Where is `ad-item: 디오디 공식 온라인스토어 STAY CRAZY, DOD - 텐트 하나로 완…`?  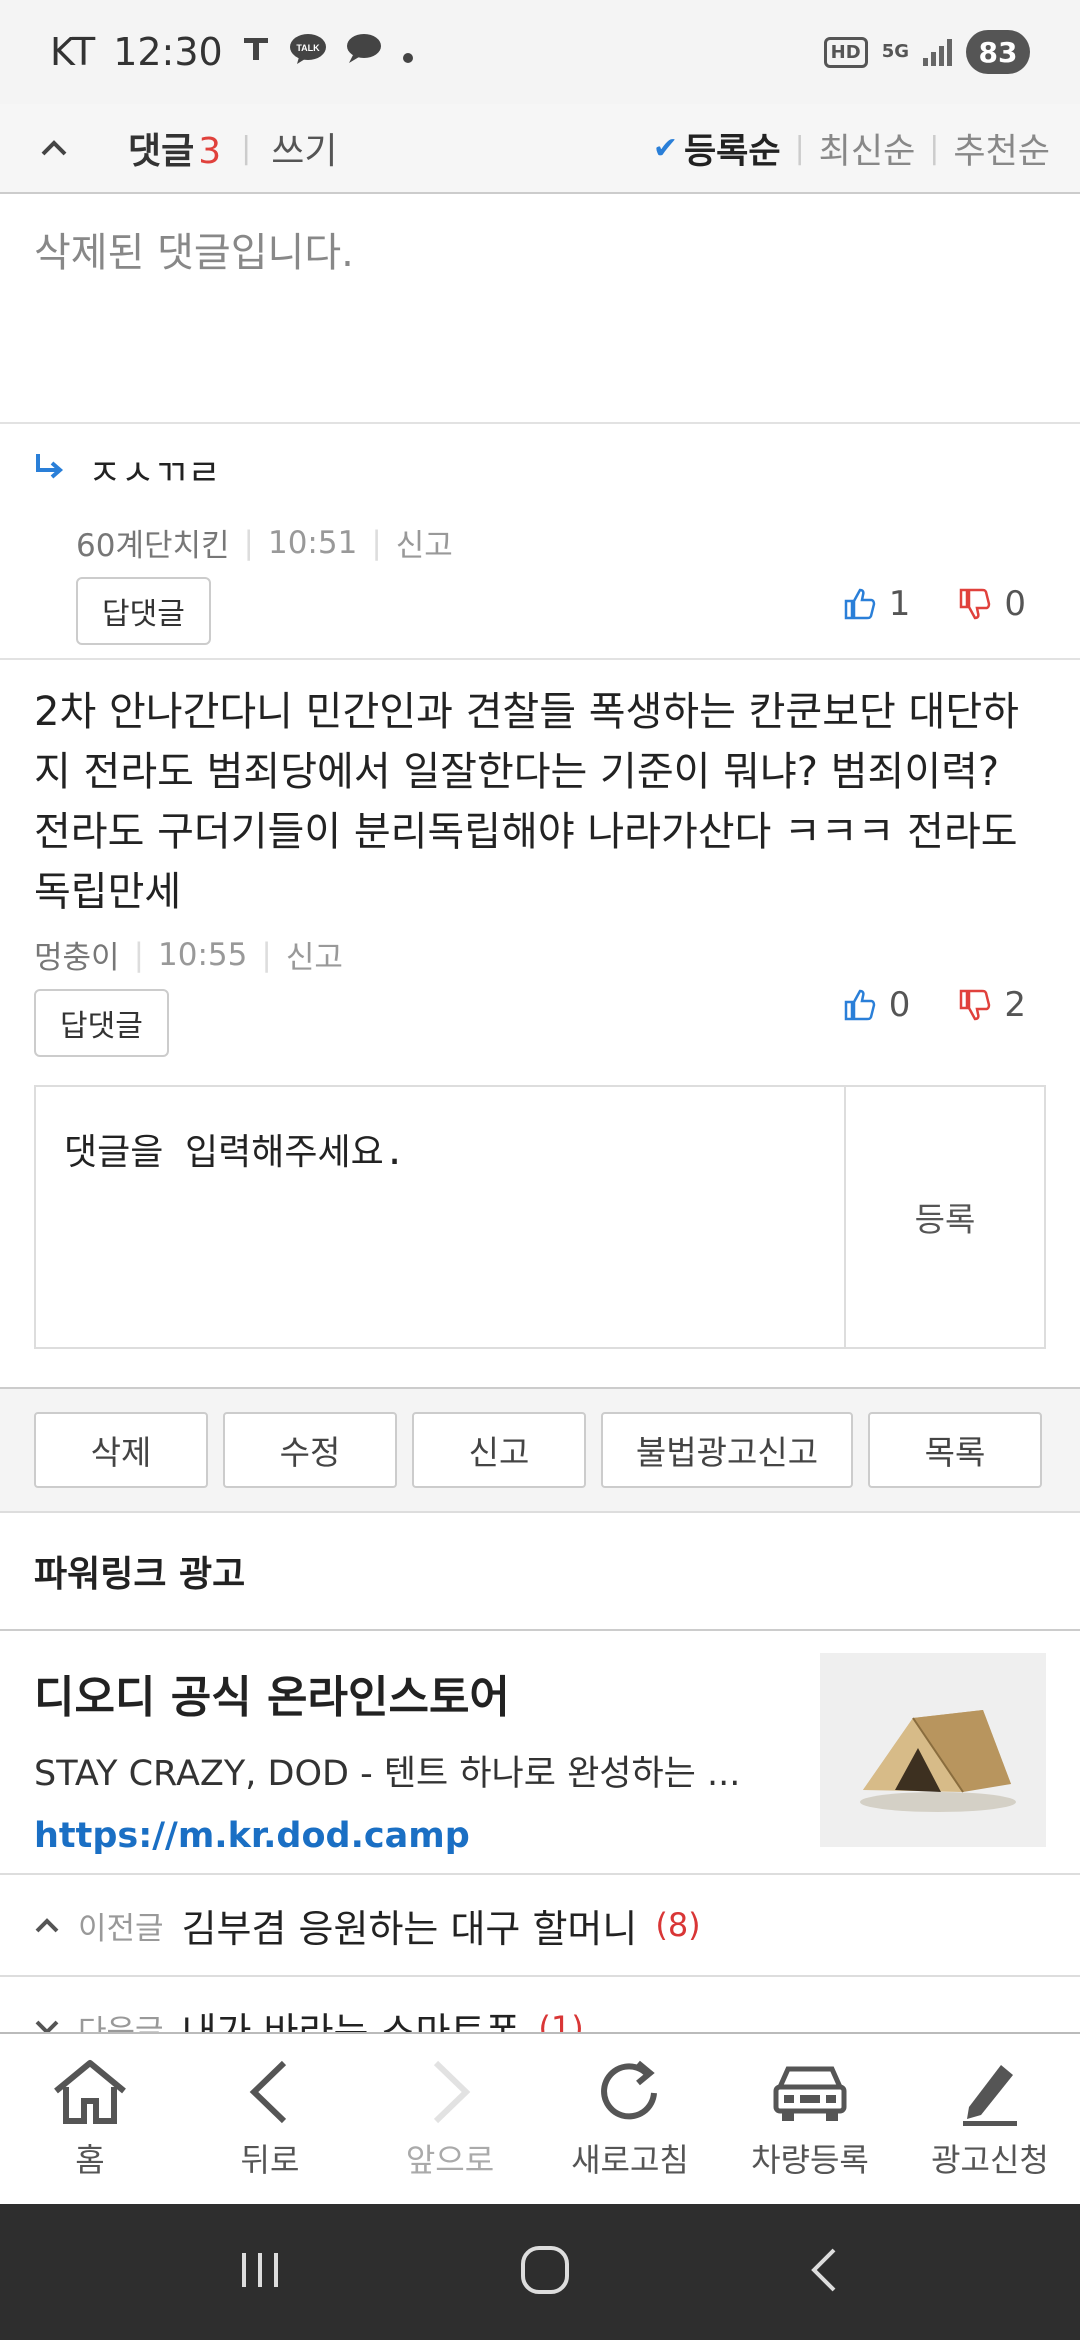
ad-item: 디오디 공식 온라인스토어 STAY CRAZY, DOD - 텐트 하나로 완… is located at coordinates (540, 1753).